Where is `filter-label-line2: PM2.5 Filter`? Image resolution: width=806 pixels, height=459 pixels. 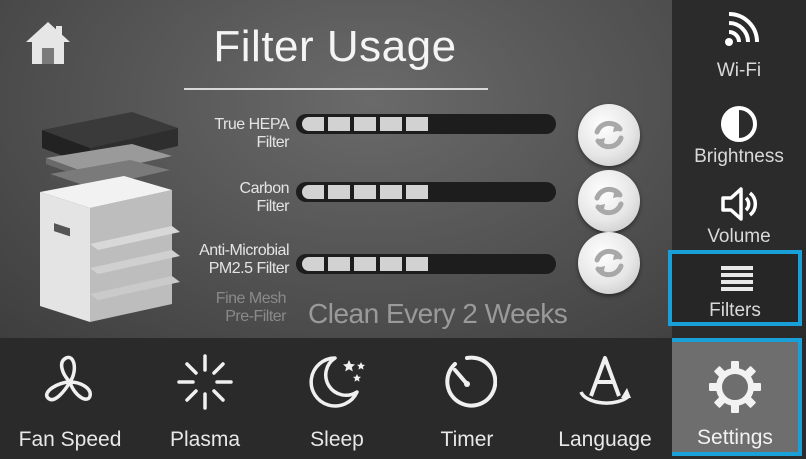 filter-label-line2: PM2.5 Filter is located at coordinates (249, 268).